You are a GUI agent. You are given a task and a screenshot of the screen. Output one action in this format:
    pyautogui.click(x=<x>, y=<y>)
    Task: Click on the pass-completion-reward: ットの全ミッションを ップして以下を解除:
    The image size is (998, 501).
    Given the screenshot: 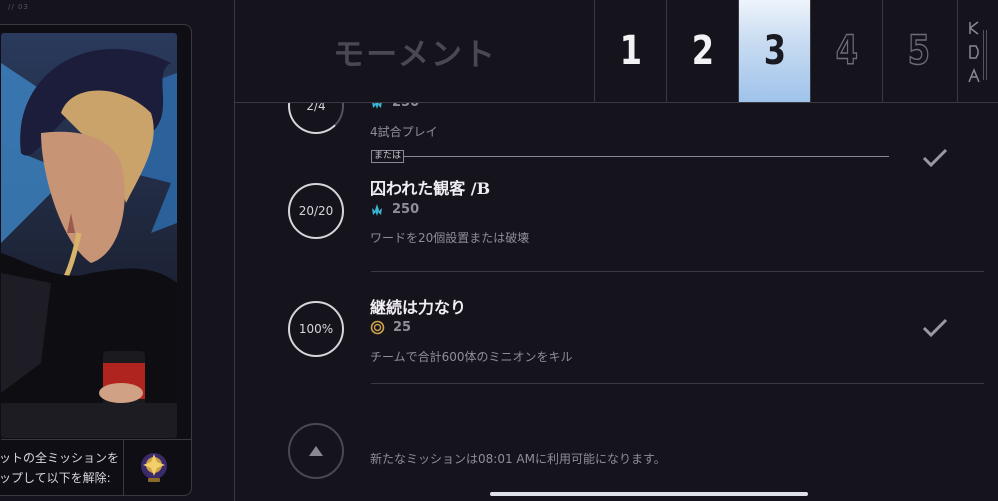 What is the action you would take?
    pyautogui.click(x=95, y=467)
    